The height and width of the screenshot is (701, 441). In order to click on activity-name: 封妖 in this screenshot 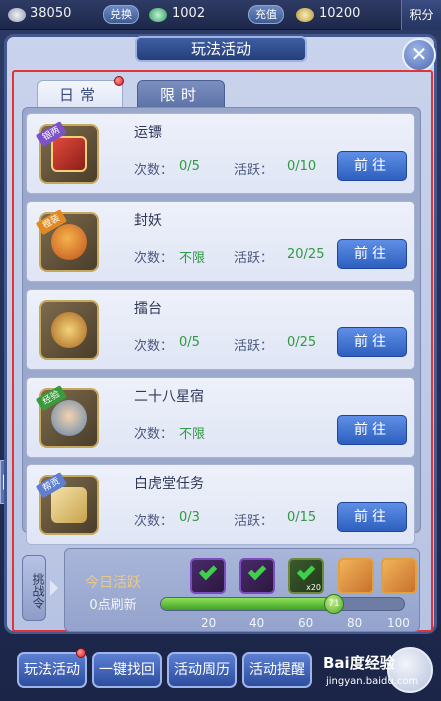, I will do `click(148, 221)`.